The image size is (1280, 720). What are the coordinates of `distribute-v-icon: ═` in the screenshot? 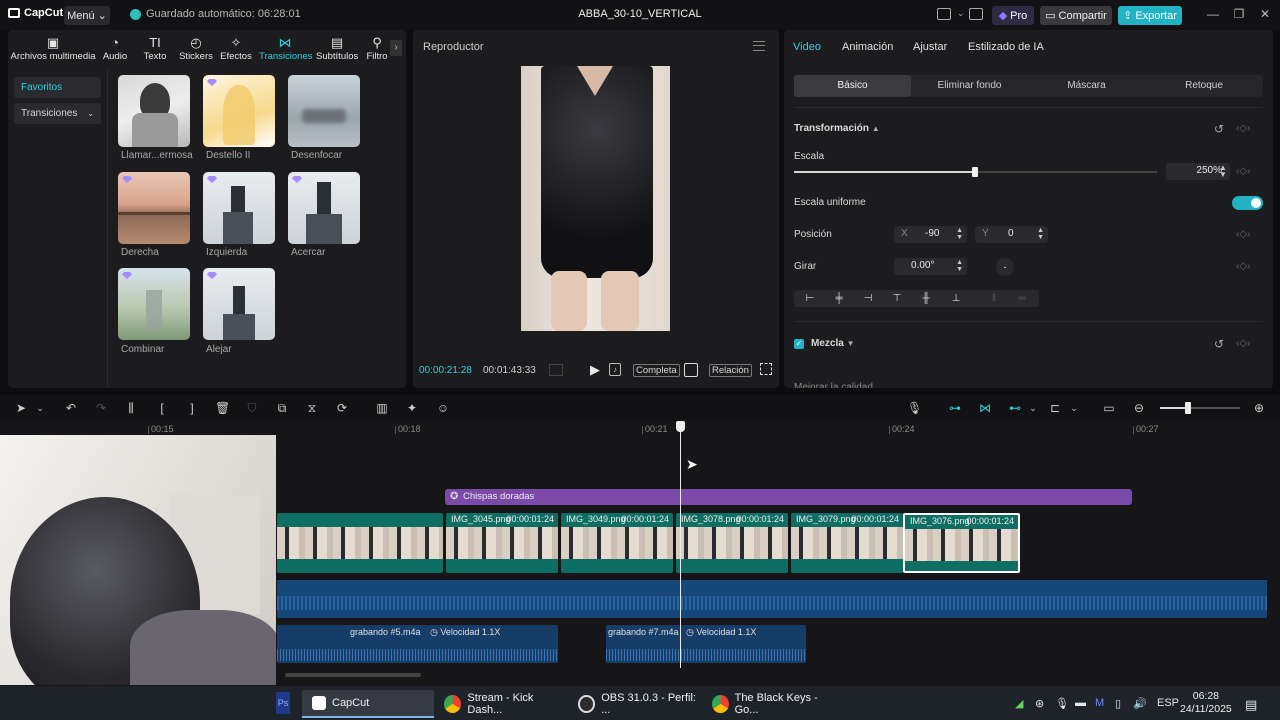 It's located at (1022, 298).